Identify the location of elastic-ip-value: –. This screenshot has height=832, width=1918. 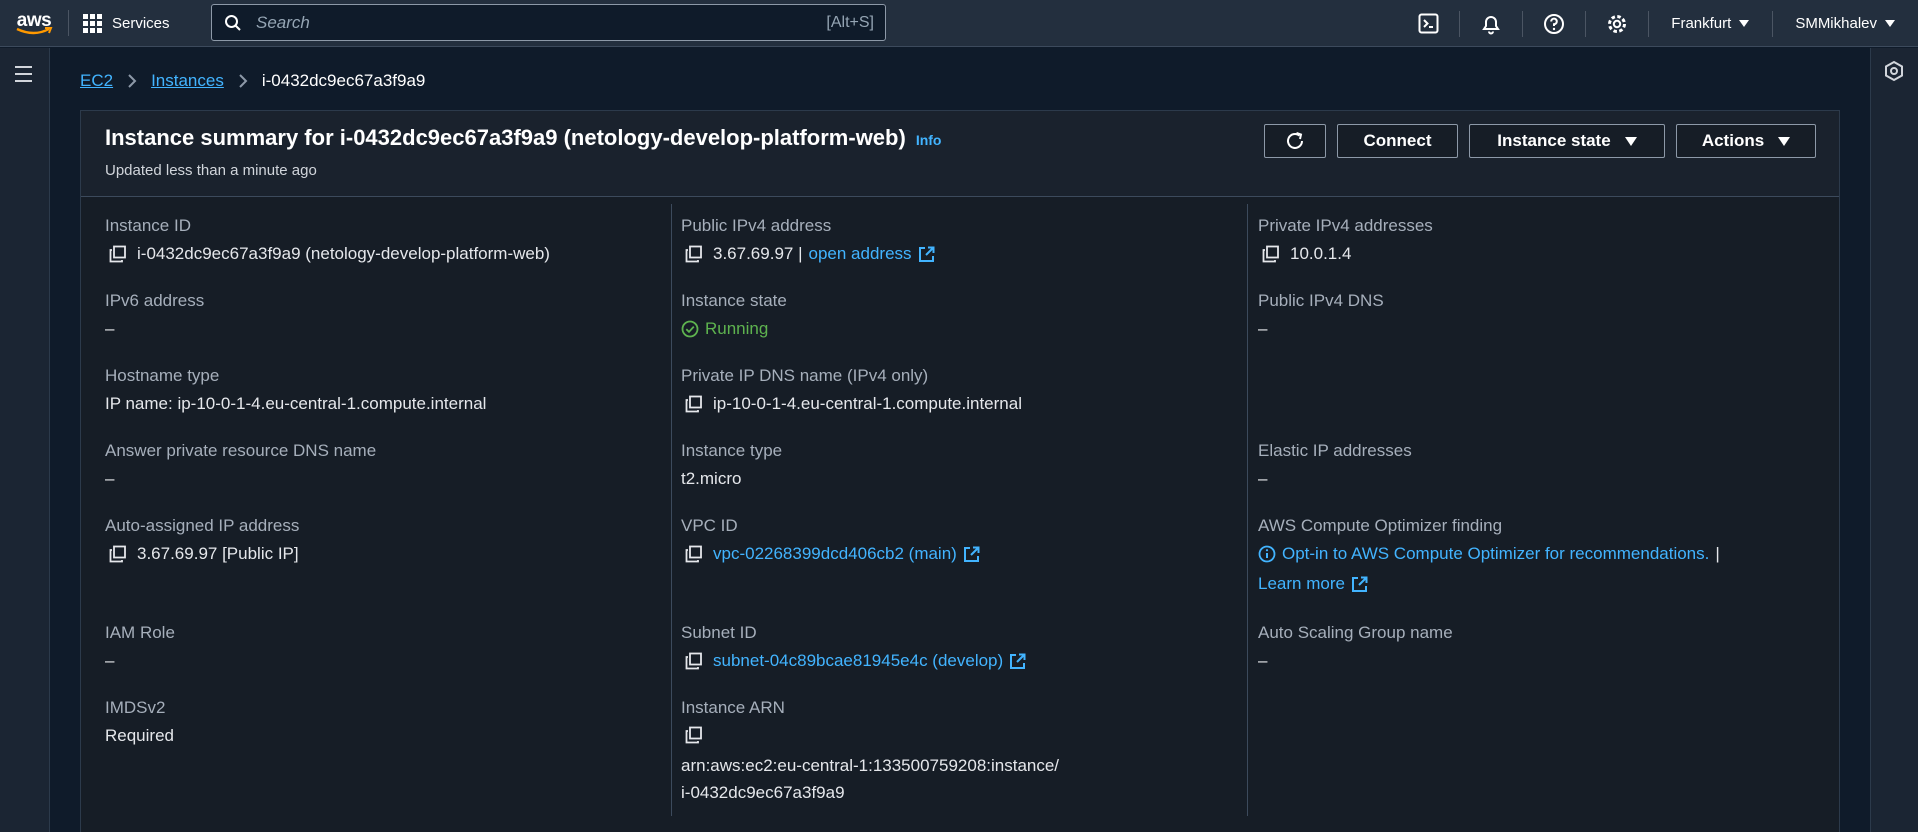
(1263, 478).